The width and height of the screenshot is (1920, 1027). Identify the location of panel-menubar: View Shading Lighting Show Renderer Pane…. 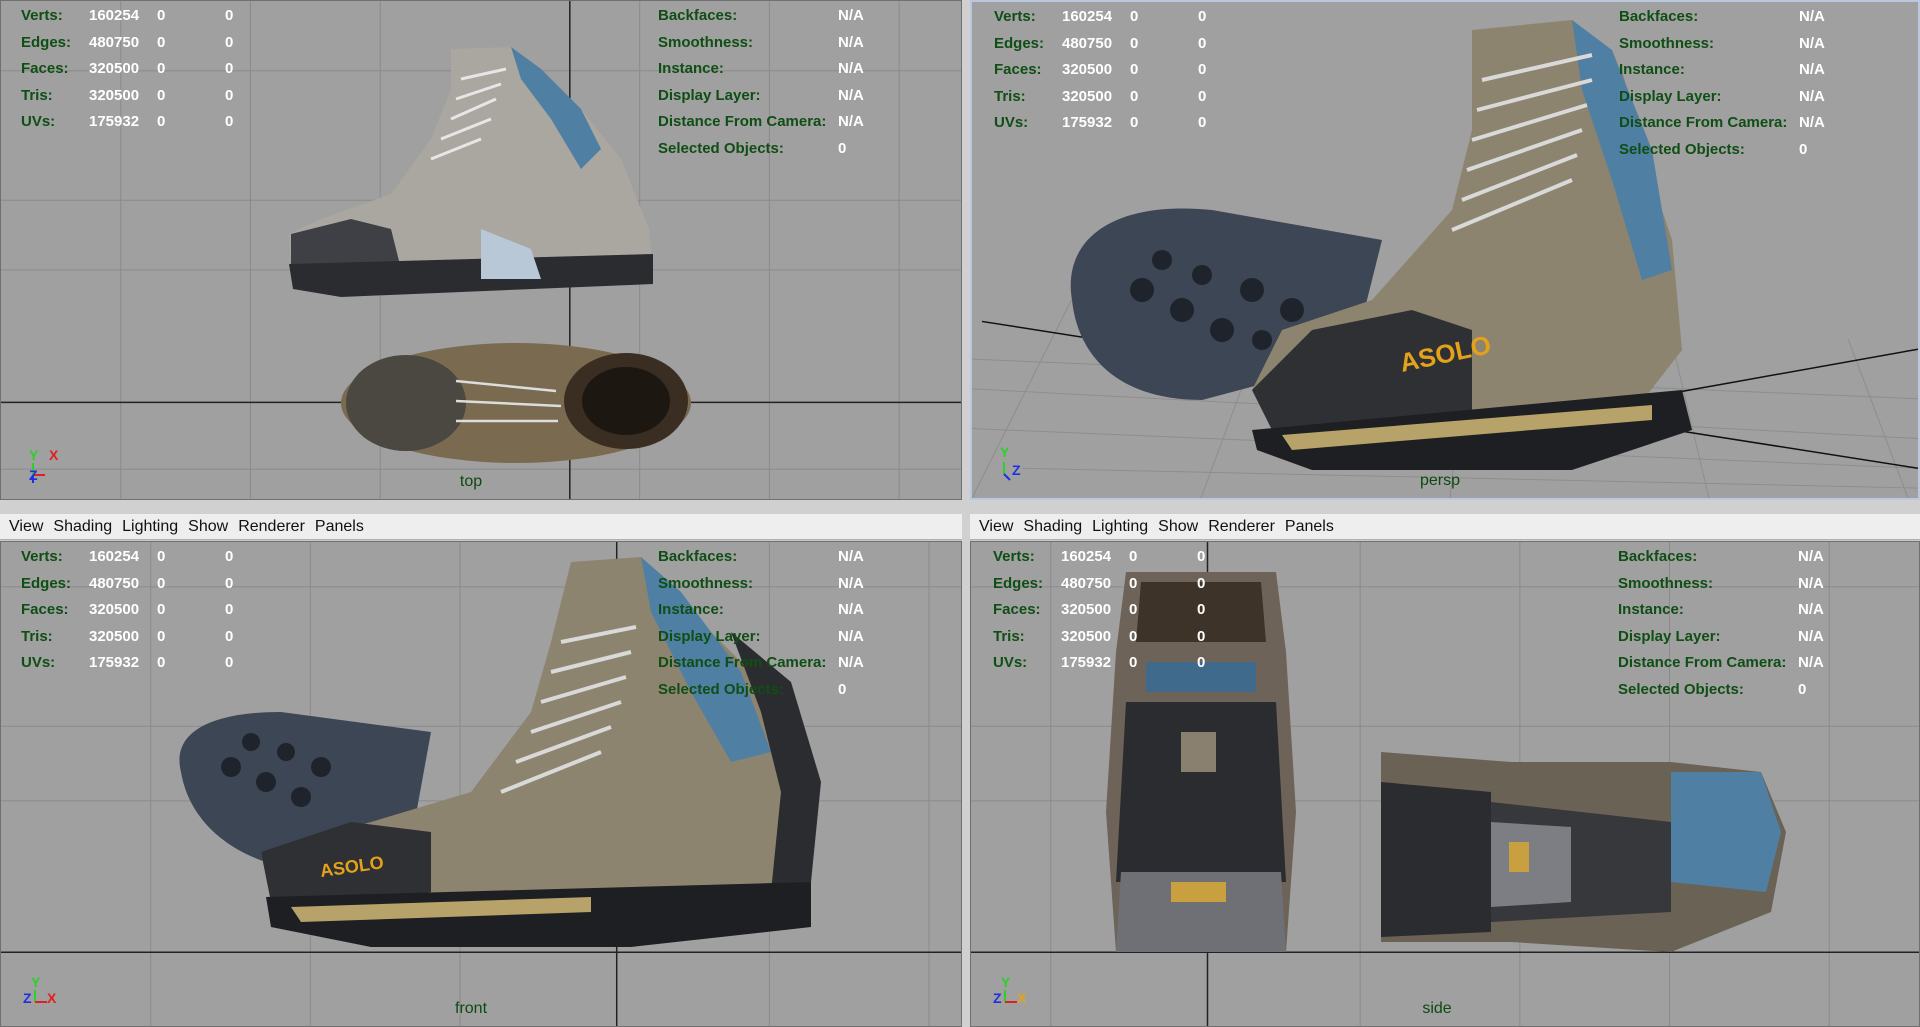
(1445, 527).